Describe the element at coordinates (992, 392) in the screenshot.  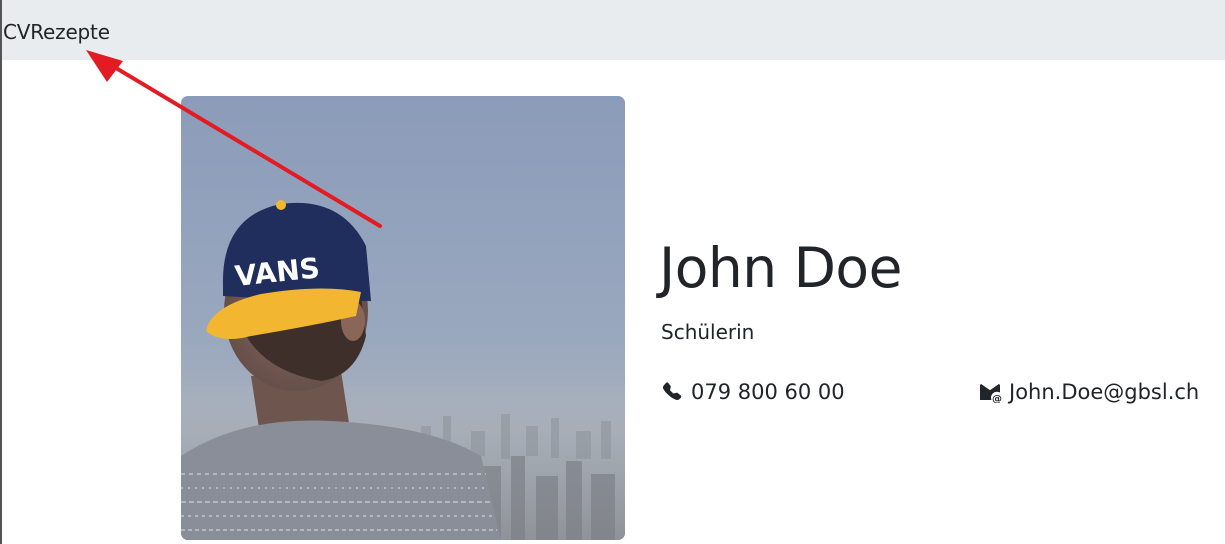
I see `envelope-at-icon: @` at that location.